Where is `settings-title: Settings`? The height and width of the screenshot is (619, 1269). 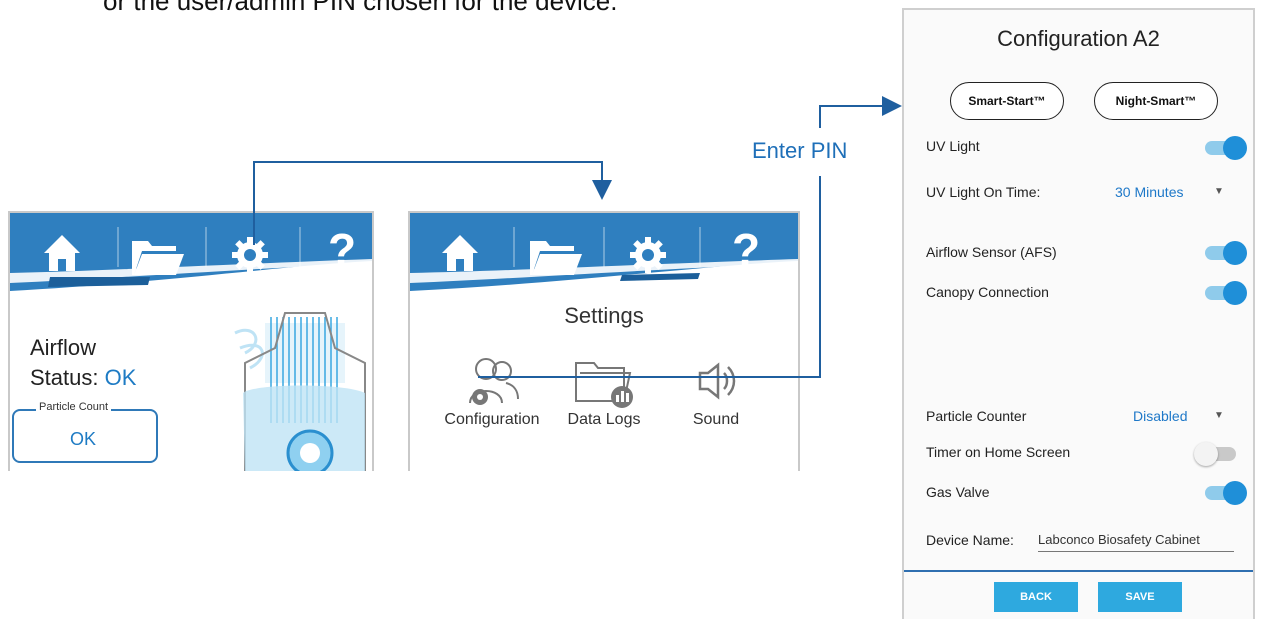 settings-title: Settings is located at coordinates (604, 315).